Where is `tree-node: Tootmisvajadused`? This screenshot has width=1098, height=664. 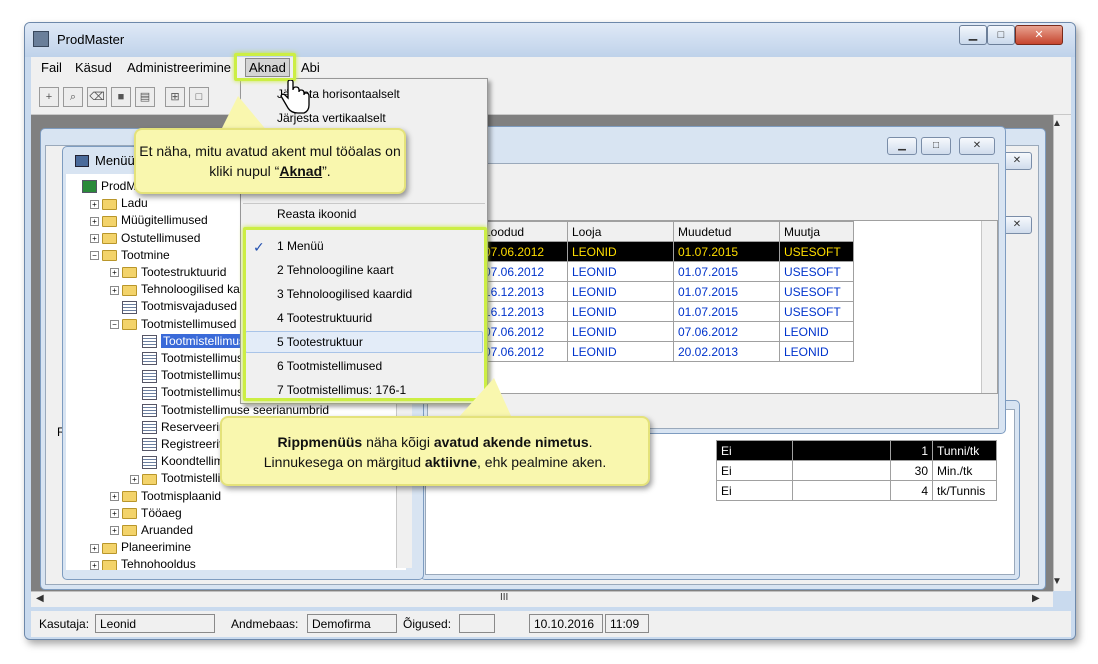
tree-node: Tootmisvajadused is located at coordinates (173, 306).